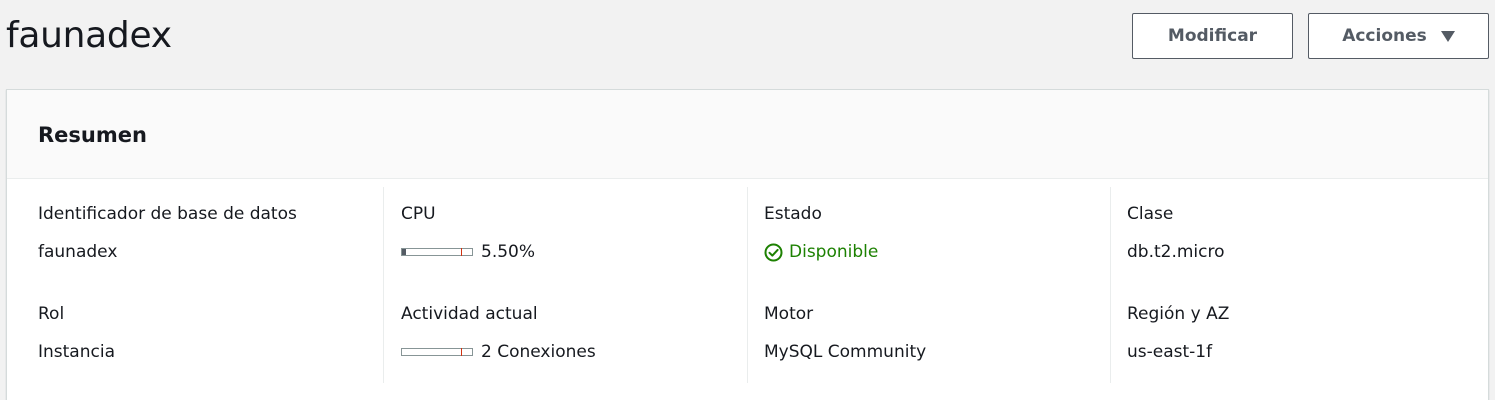 The image size is (1495, 400). I want to click on class-value: db.t2.micro, so click(1176, 252).